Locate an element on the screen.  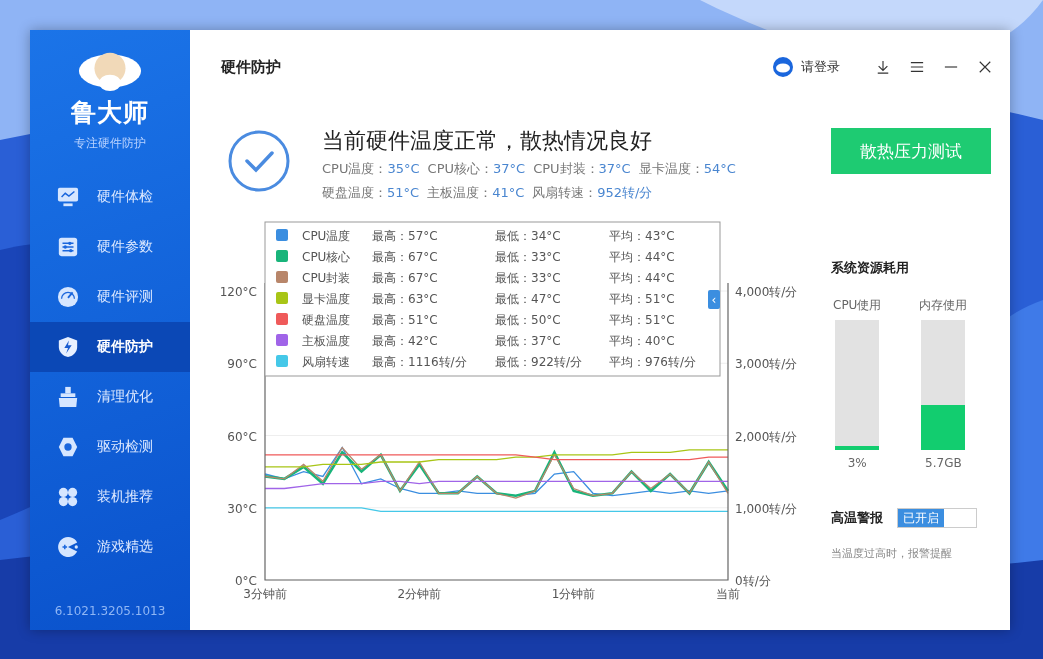
axis-label: 2分钟前 is located at coordinates (419, 594).